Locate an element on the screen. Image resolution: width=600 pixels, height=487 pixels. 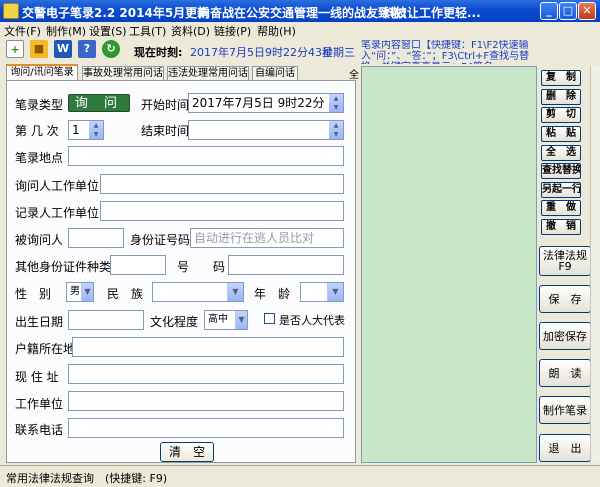
refresh-icon: ↻ is located at coordinates (111, 49).